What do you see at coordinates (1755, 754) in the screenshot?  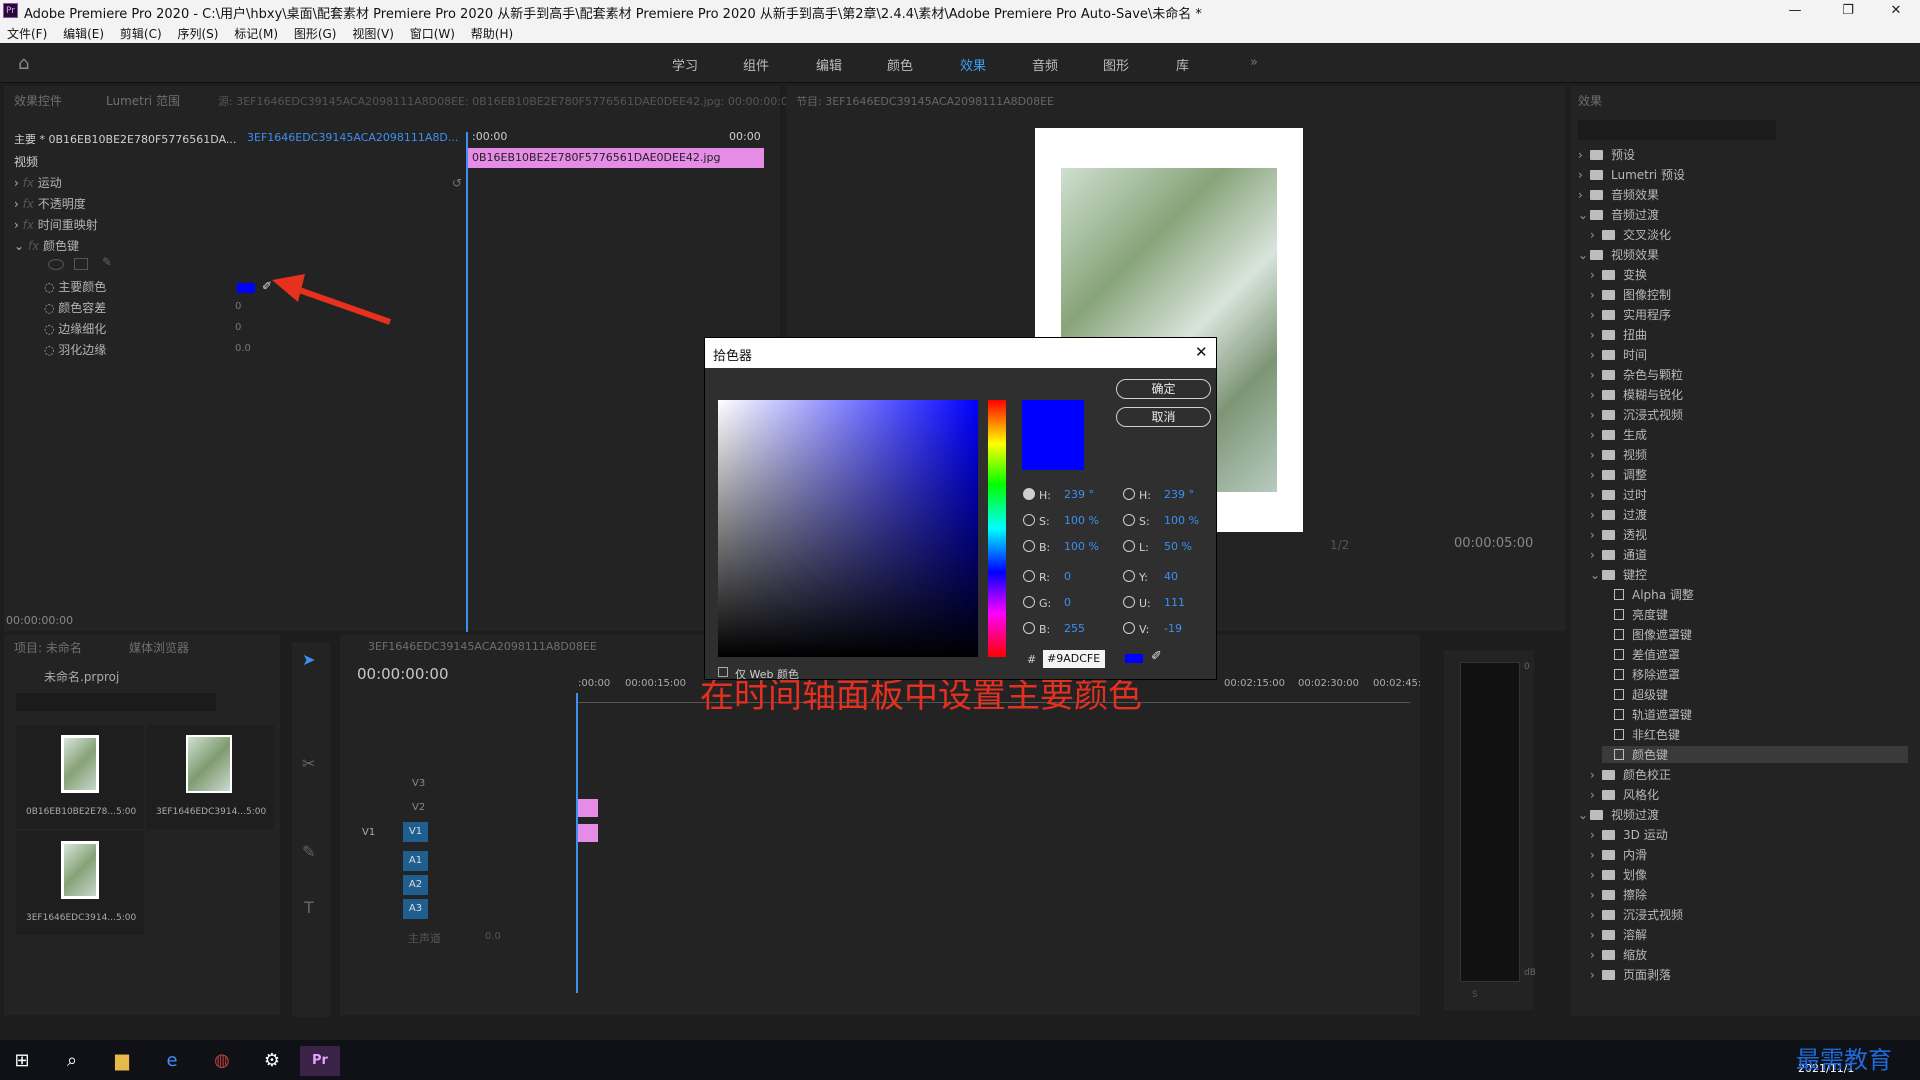 I see `effects-tree-item: 颜色键` at bounding box center [1755, 754].